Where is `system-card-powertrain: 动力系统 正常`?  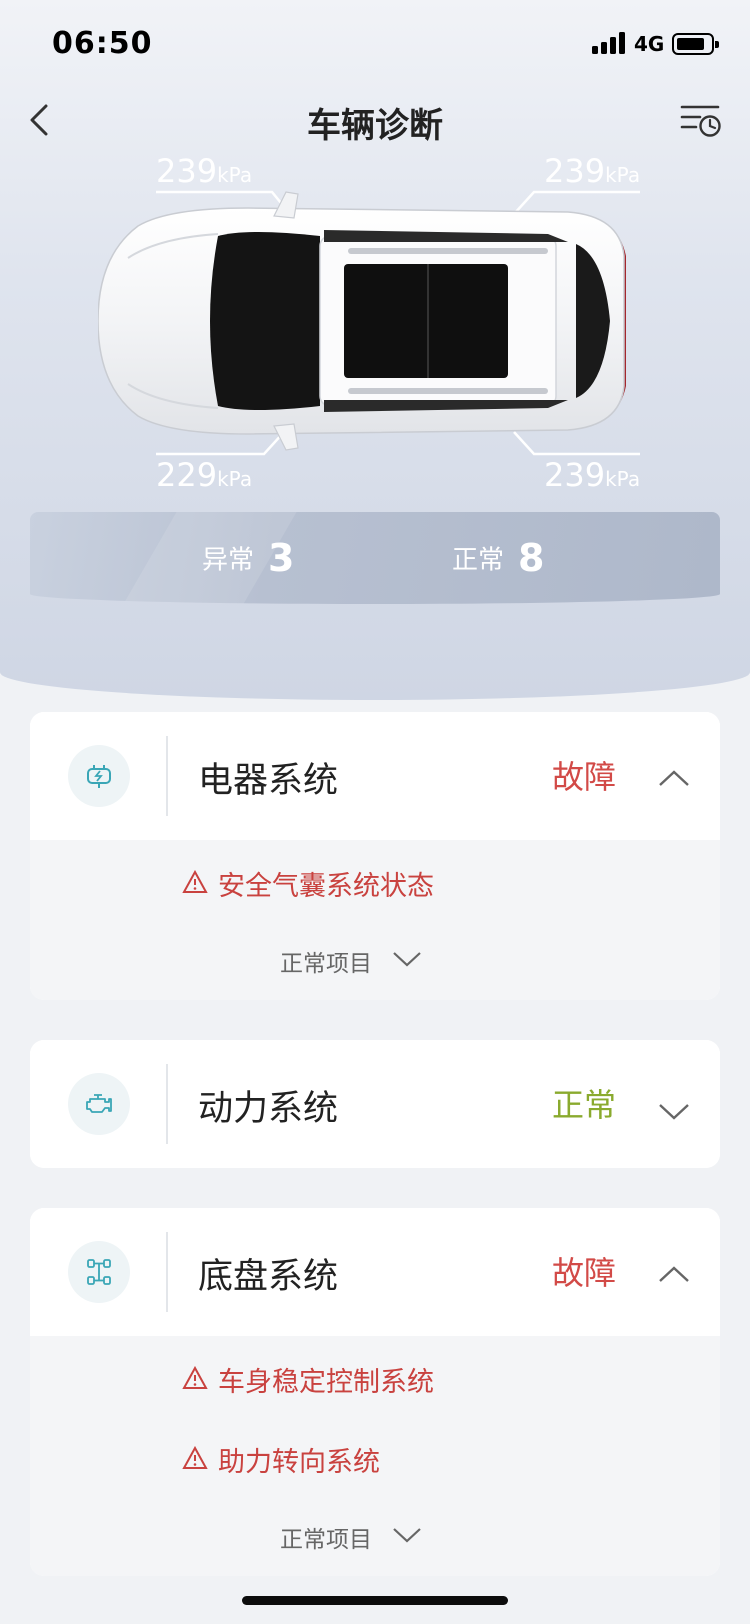 system-card-powertrain: 动力系统 正常 is located at coordinates (375, 1104).